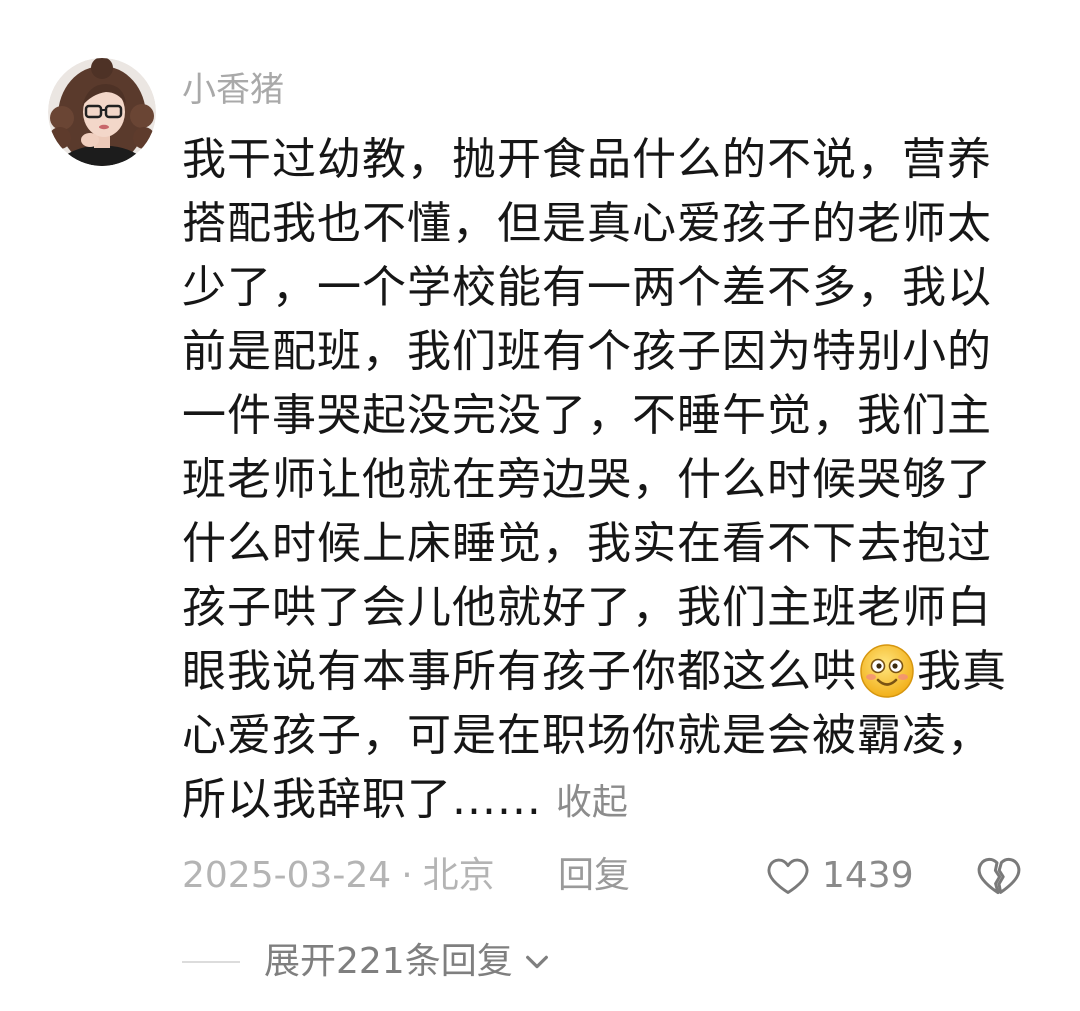 This screenshot has width=1080, height=1011. What do you see at coordinates (536, 962) in the screenshot?
I see `chevron-down-icon` at bounding box center [536, 962].